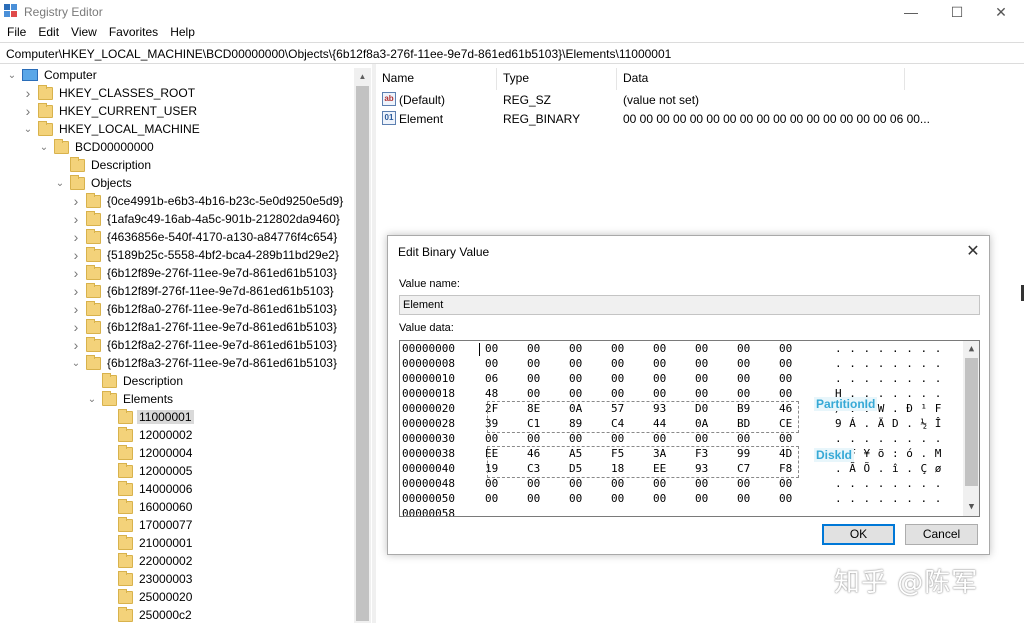 The image size is (1024, 623). Describe the element at coordinates (205, 219) in the screenshot. I see `tree-node: › {1afa9c49-16ab-4a5c-901b-212802da9460}` at that location.